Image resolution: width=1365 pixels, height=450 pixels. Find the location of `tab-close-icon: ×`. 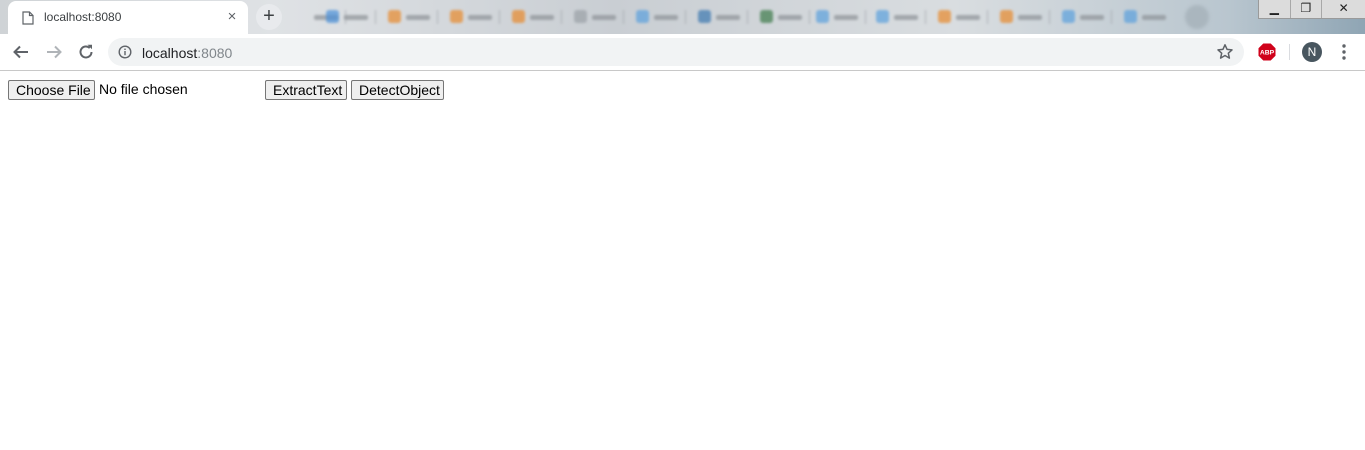

tab-close-icon: × is located at coordinates (232, 17).